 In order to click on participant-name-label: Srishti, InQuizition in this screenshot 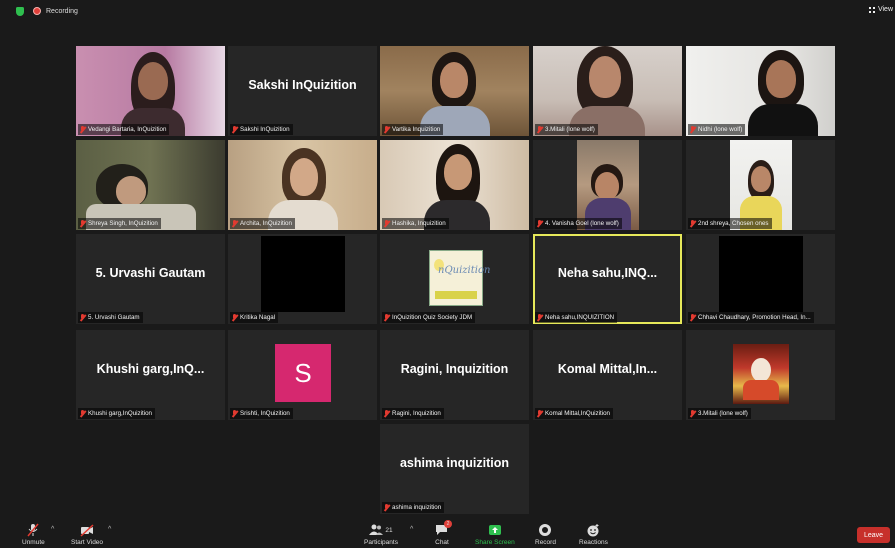, I will do `click(261, 413)`.